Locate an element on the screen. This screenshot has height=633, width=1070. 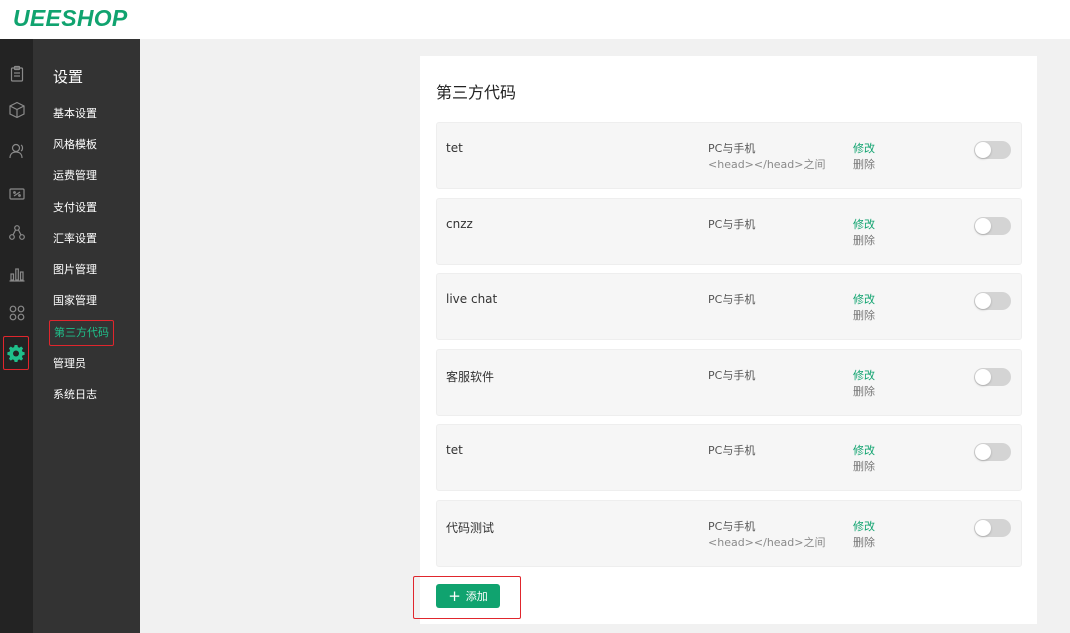
users-icon is located at coordinates (16, 150).